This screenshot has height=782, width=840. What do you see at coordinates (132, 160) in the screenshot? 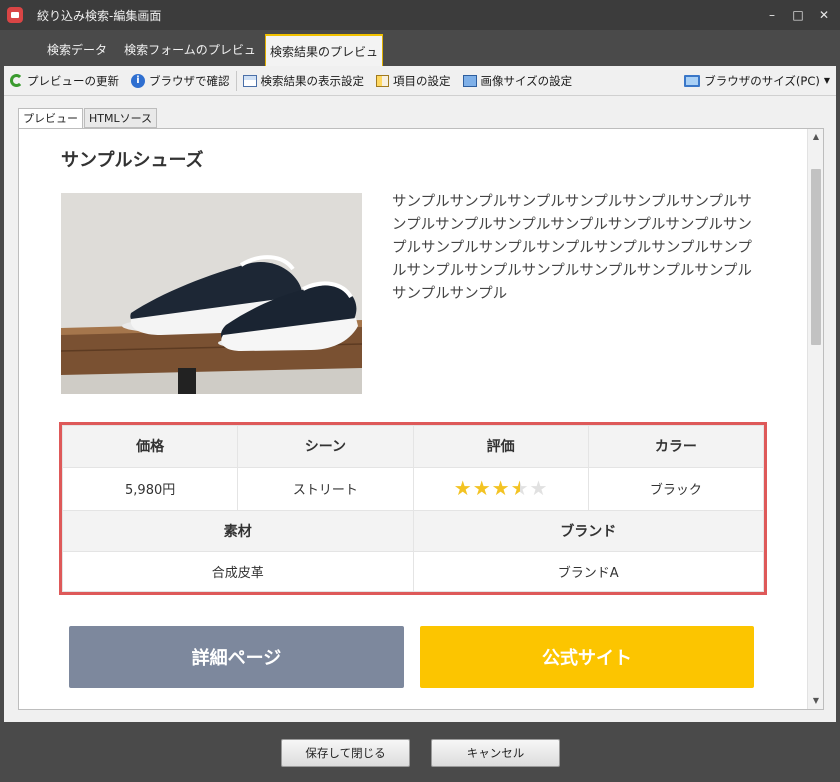
I see `product-title: サンプルシューズ` at bounding box center [132, 160].